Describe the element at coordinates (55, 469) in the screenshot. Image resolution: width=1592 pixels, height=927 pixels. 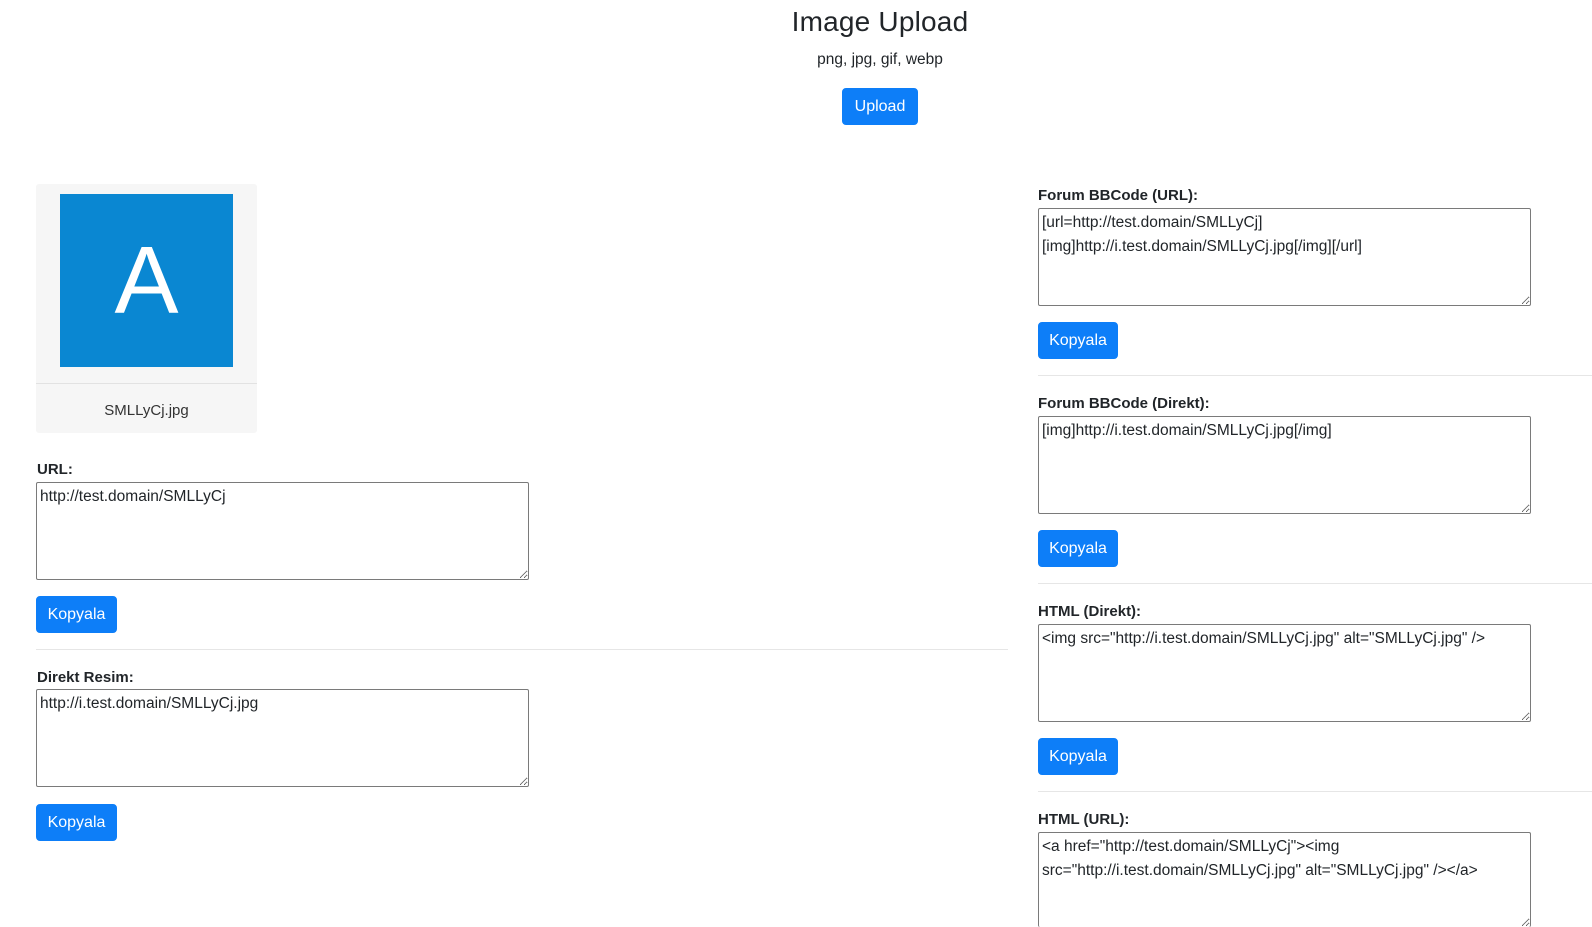
I see `url-label: URL:` at that location.